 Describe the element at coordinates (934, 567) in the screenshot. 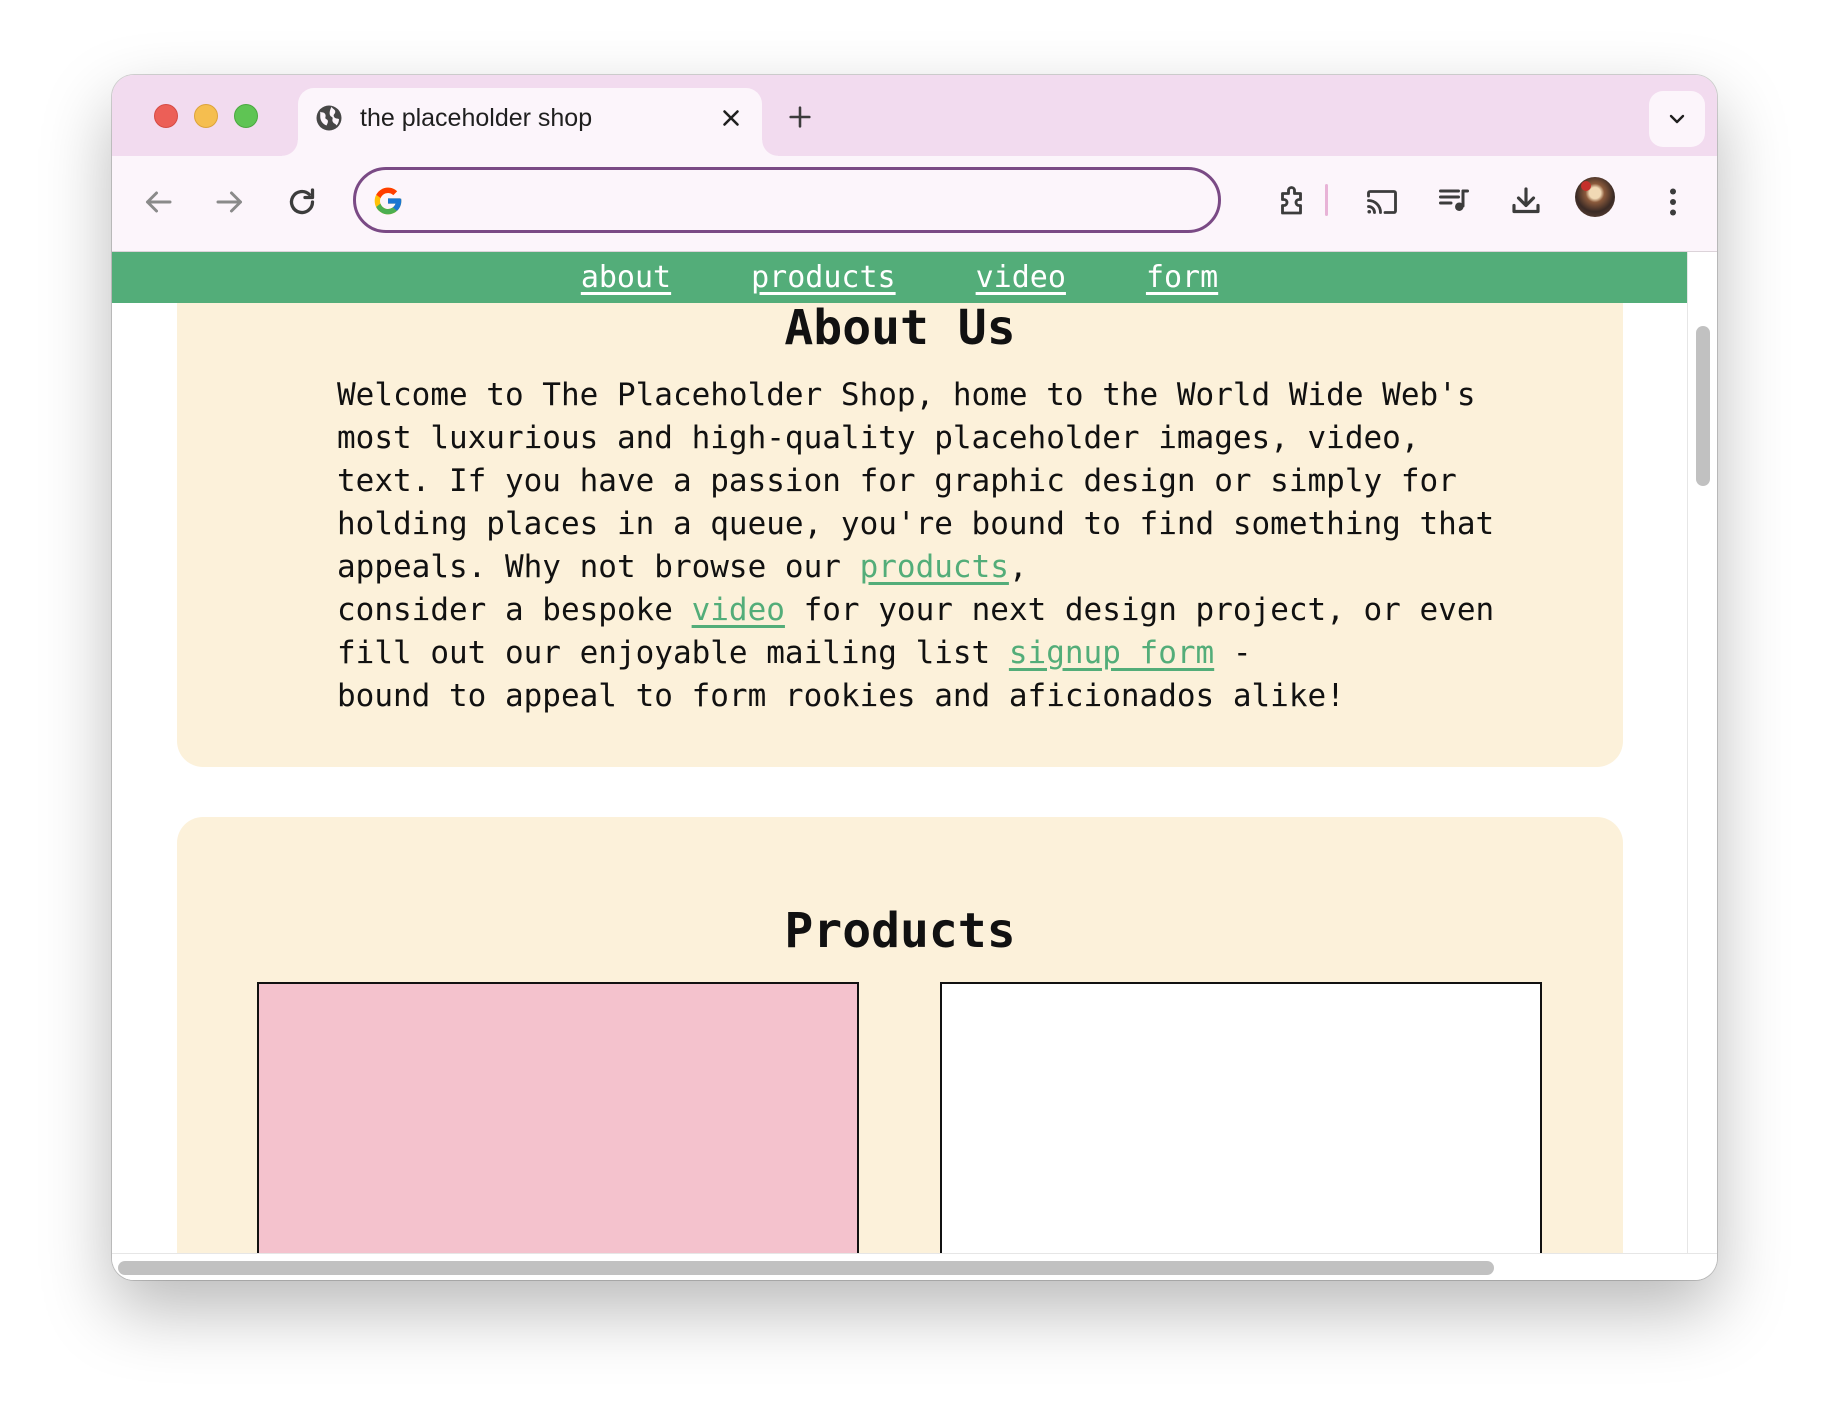

I see `inline-link-products: products` at that location.